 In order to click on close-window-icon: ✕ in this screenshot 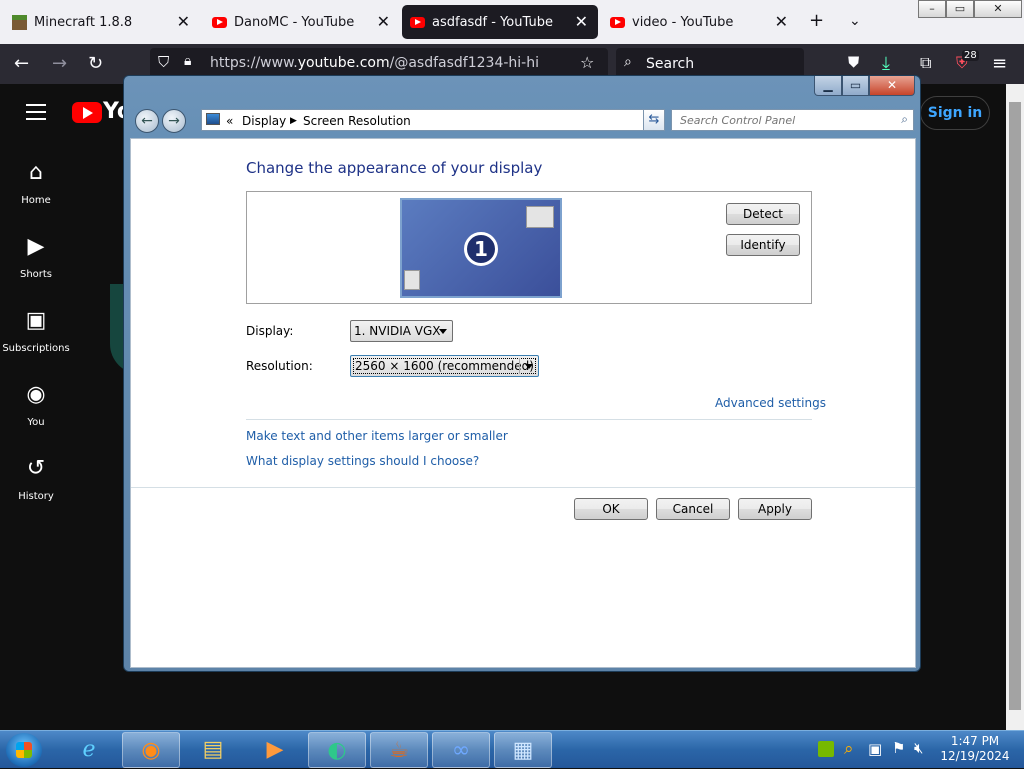, I will do `click(998, 9)`.